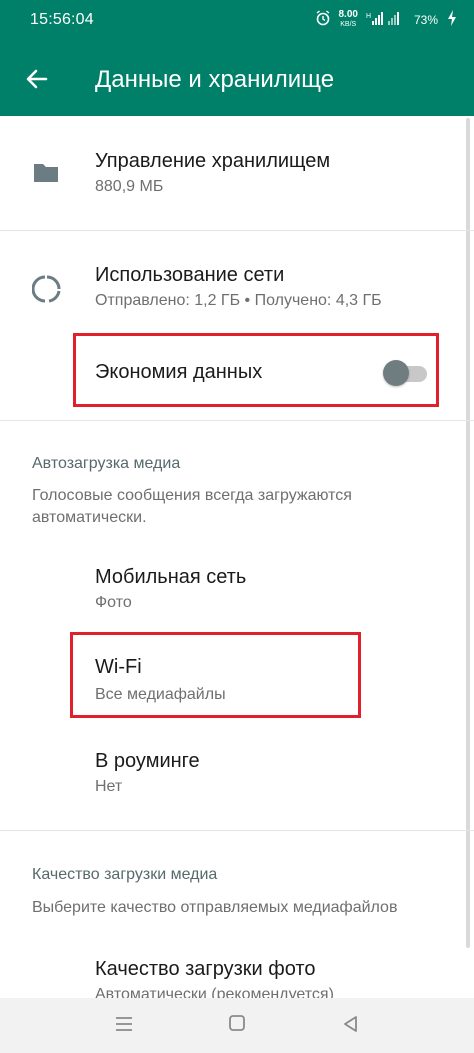 This screenshot has width=474, height=1053. What do you see at coordinates (348, 14) in the screenshot?
I see `net-speed-value: 8.00` at bounding box center [348, 14].